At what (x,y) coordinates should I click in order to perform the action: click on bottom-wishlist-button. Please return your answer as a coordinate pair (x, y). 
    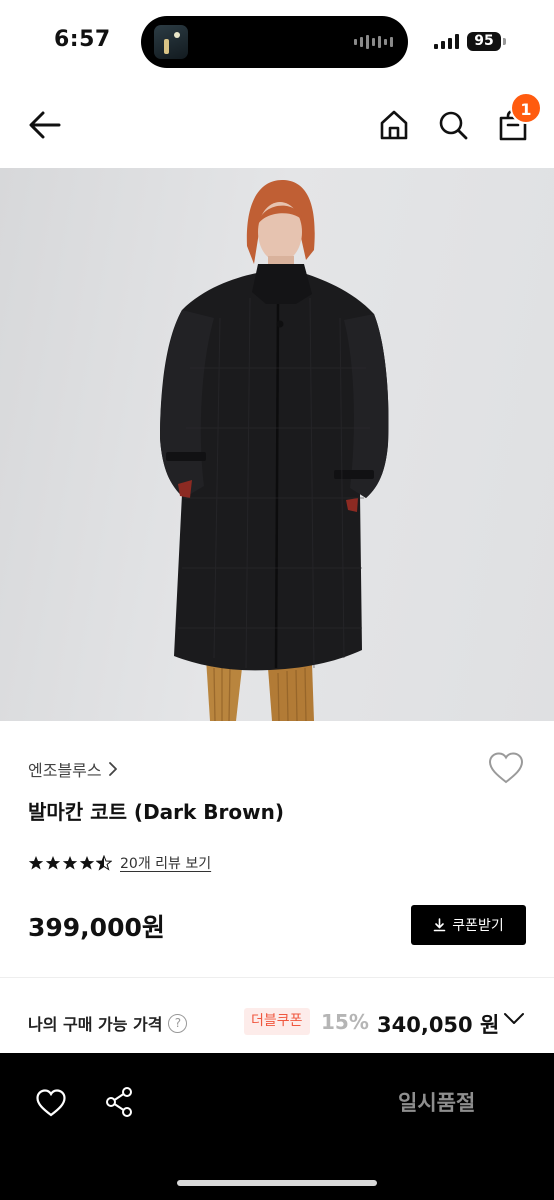
    Looking at the image, I should click on (51, 1103).